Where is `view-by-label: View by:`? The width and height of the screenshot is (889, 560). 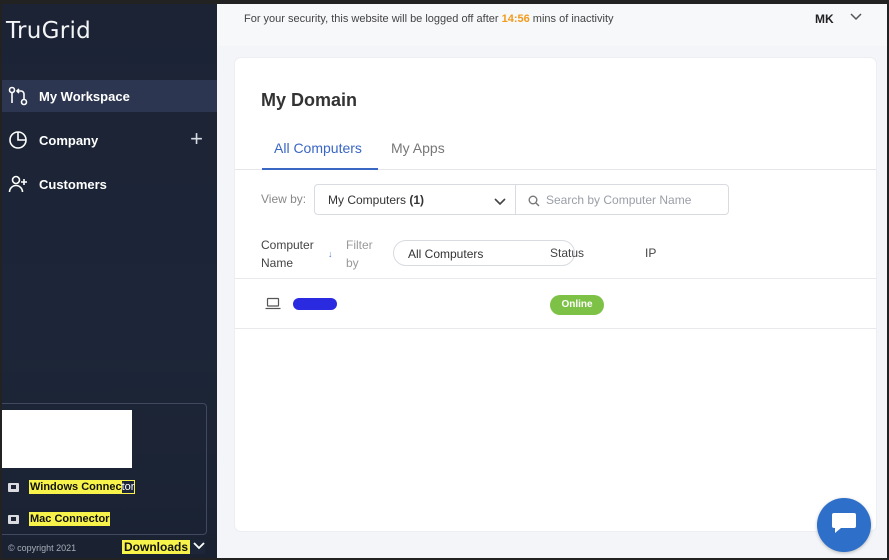 view-by-label: View by: is located at coordinates (284, 199).